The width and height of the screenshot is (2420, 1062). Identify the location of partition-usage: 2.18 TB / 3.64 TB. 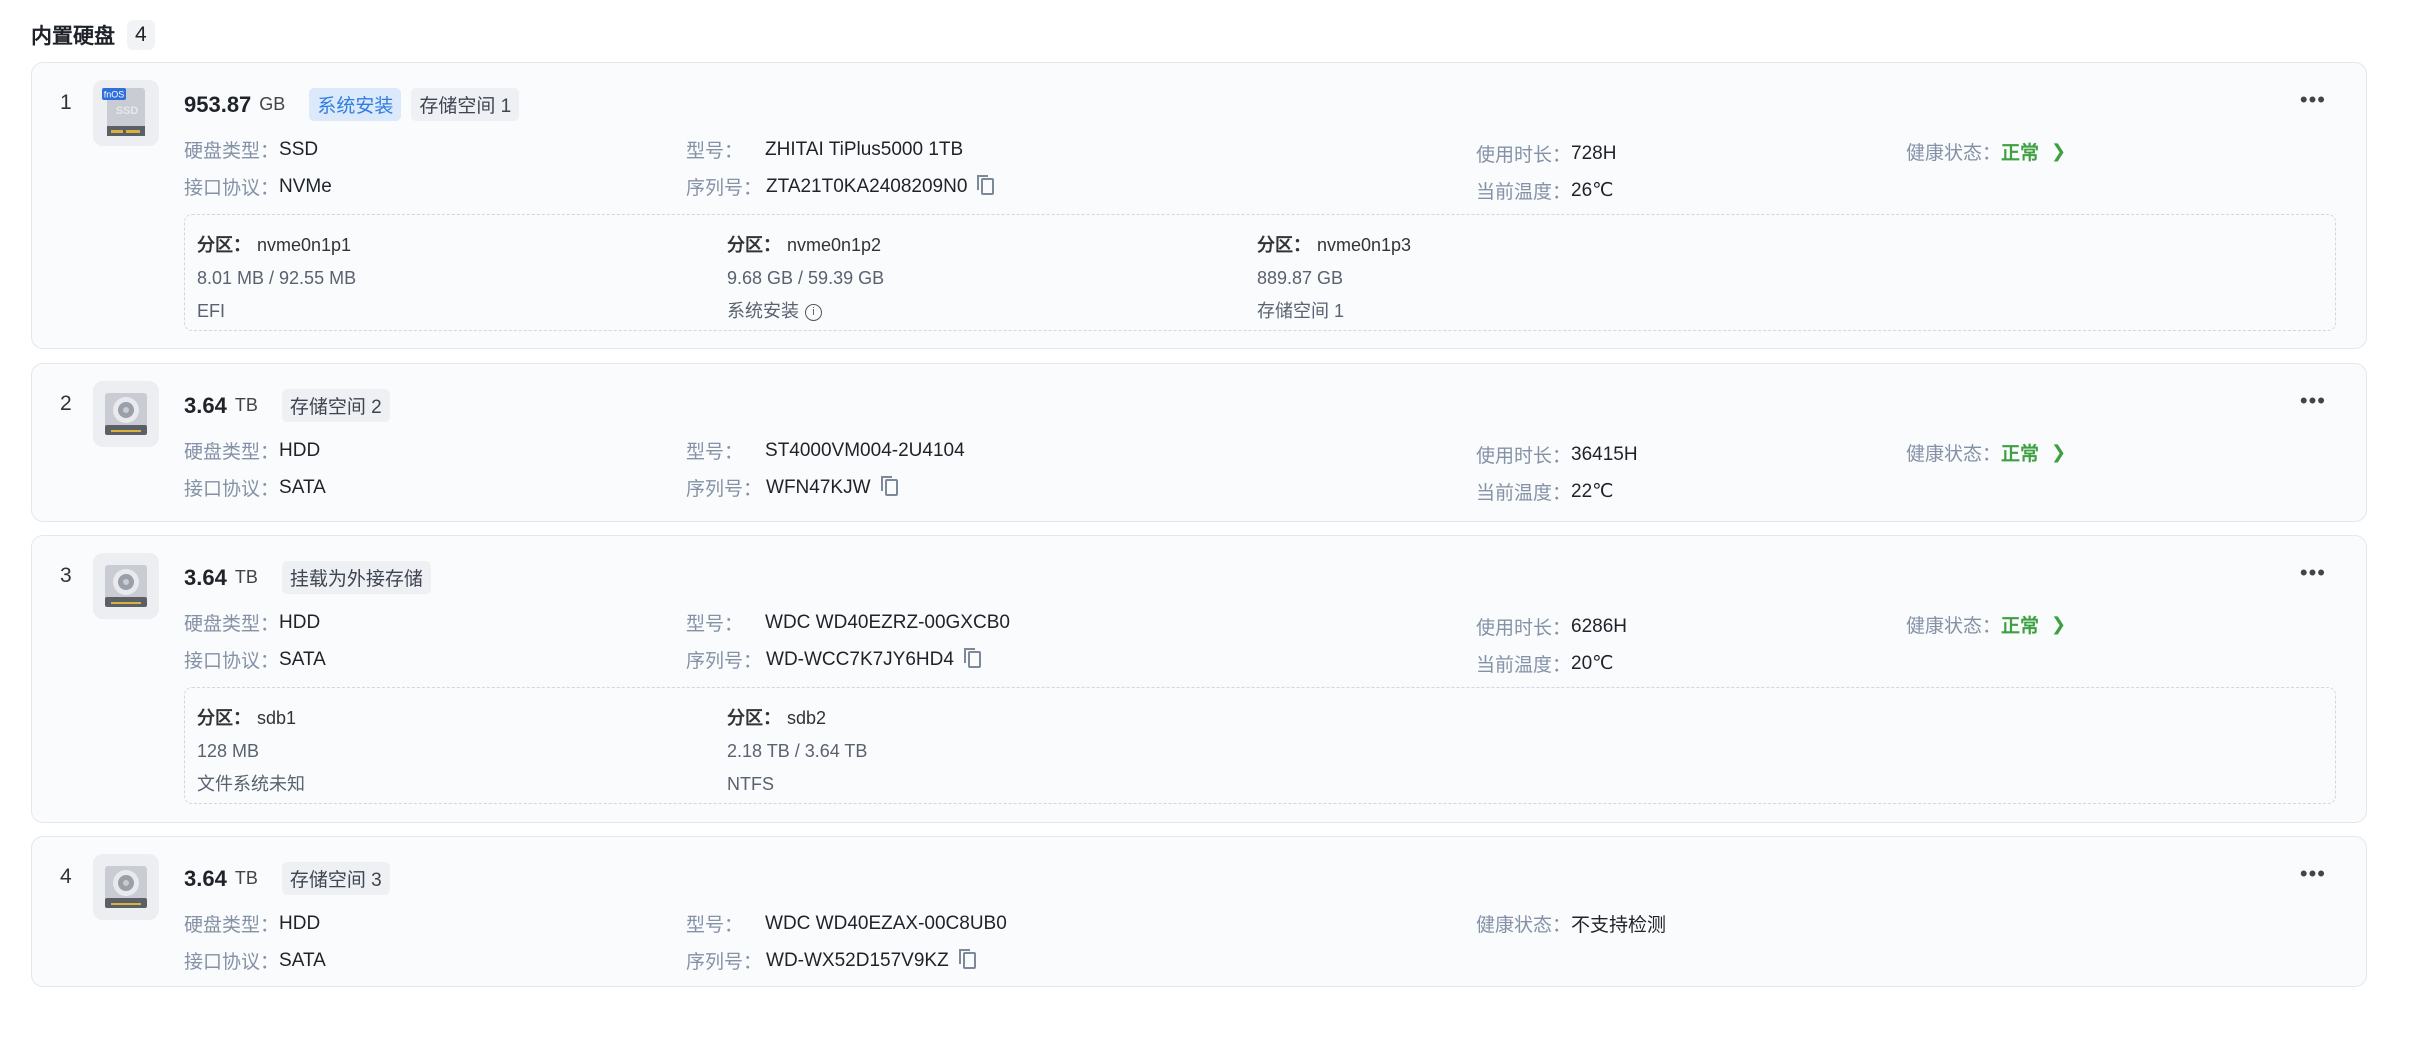
(797, 751).